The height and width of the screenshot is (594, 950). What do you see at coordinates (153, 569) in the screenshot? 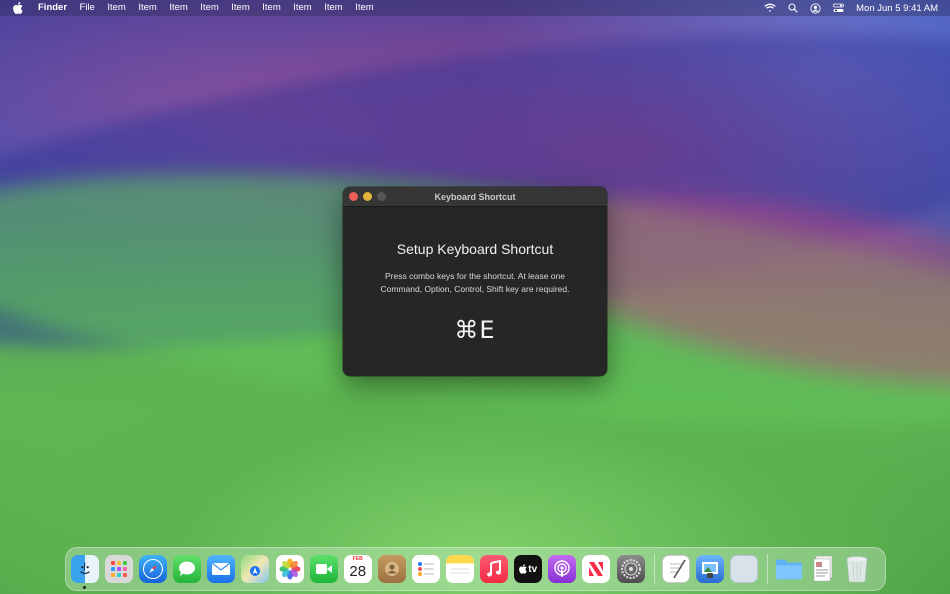
I see `safari-icon` at bounding box center [153, 569].